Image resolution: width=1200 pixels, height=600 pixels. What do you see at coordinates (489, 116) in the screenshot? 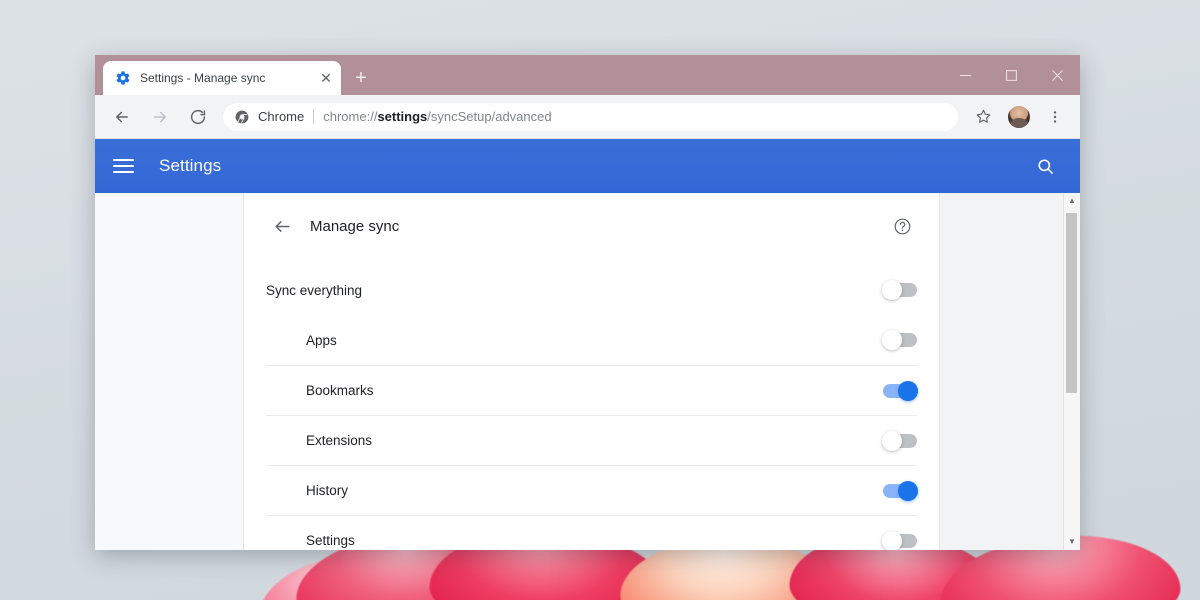
I see `url-suffix: /syncSetup/advanced` at bounding box center [489, 116].